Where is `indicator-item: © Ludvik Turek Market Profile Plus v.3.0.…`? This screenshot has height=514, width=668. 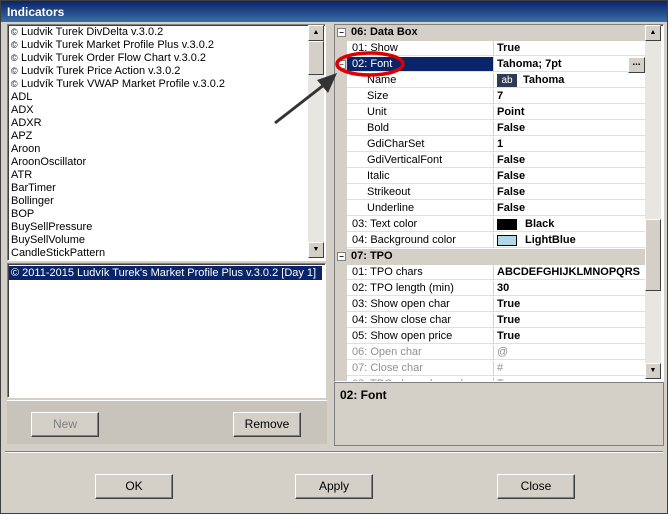
indicator-item: © Ludvik Turek Market Profile Plus v.3.0.… is located at coordinates (158, 45).